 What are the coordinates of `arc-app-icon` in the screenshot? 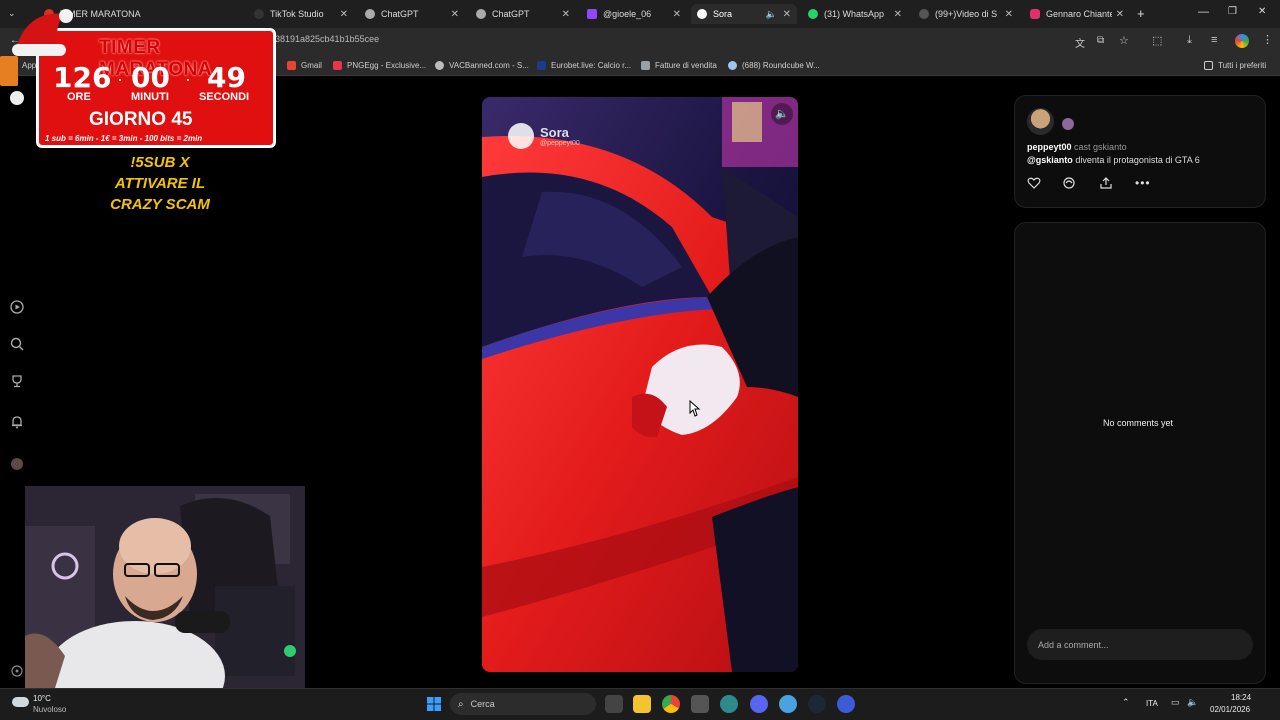 It's located at (846, 704).